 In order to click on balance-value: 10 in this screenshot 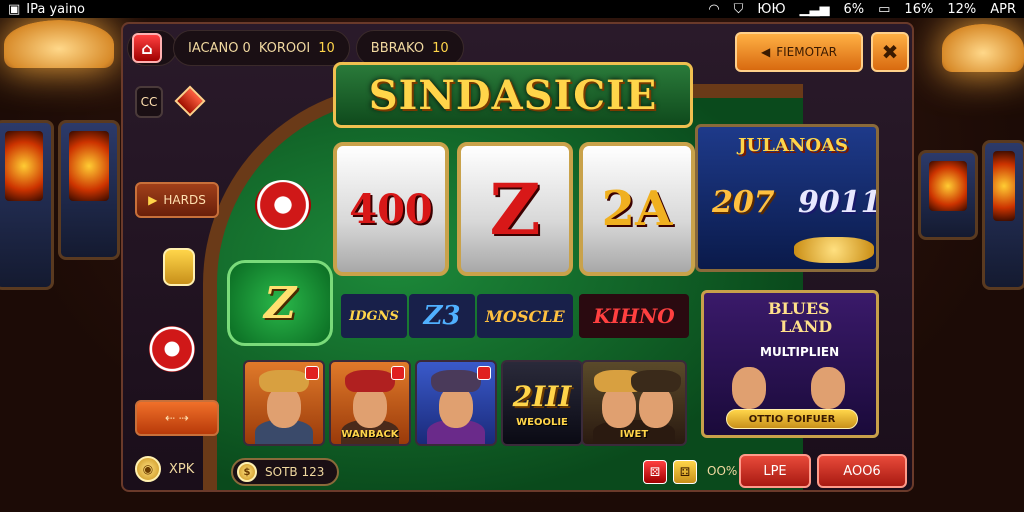, I will do `click(326, 48)`.